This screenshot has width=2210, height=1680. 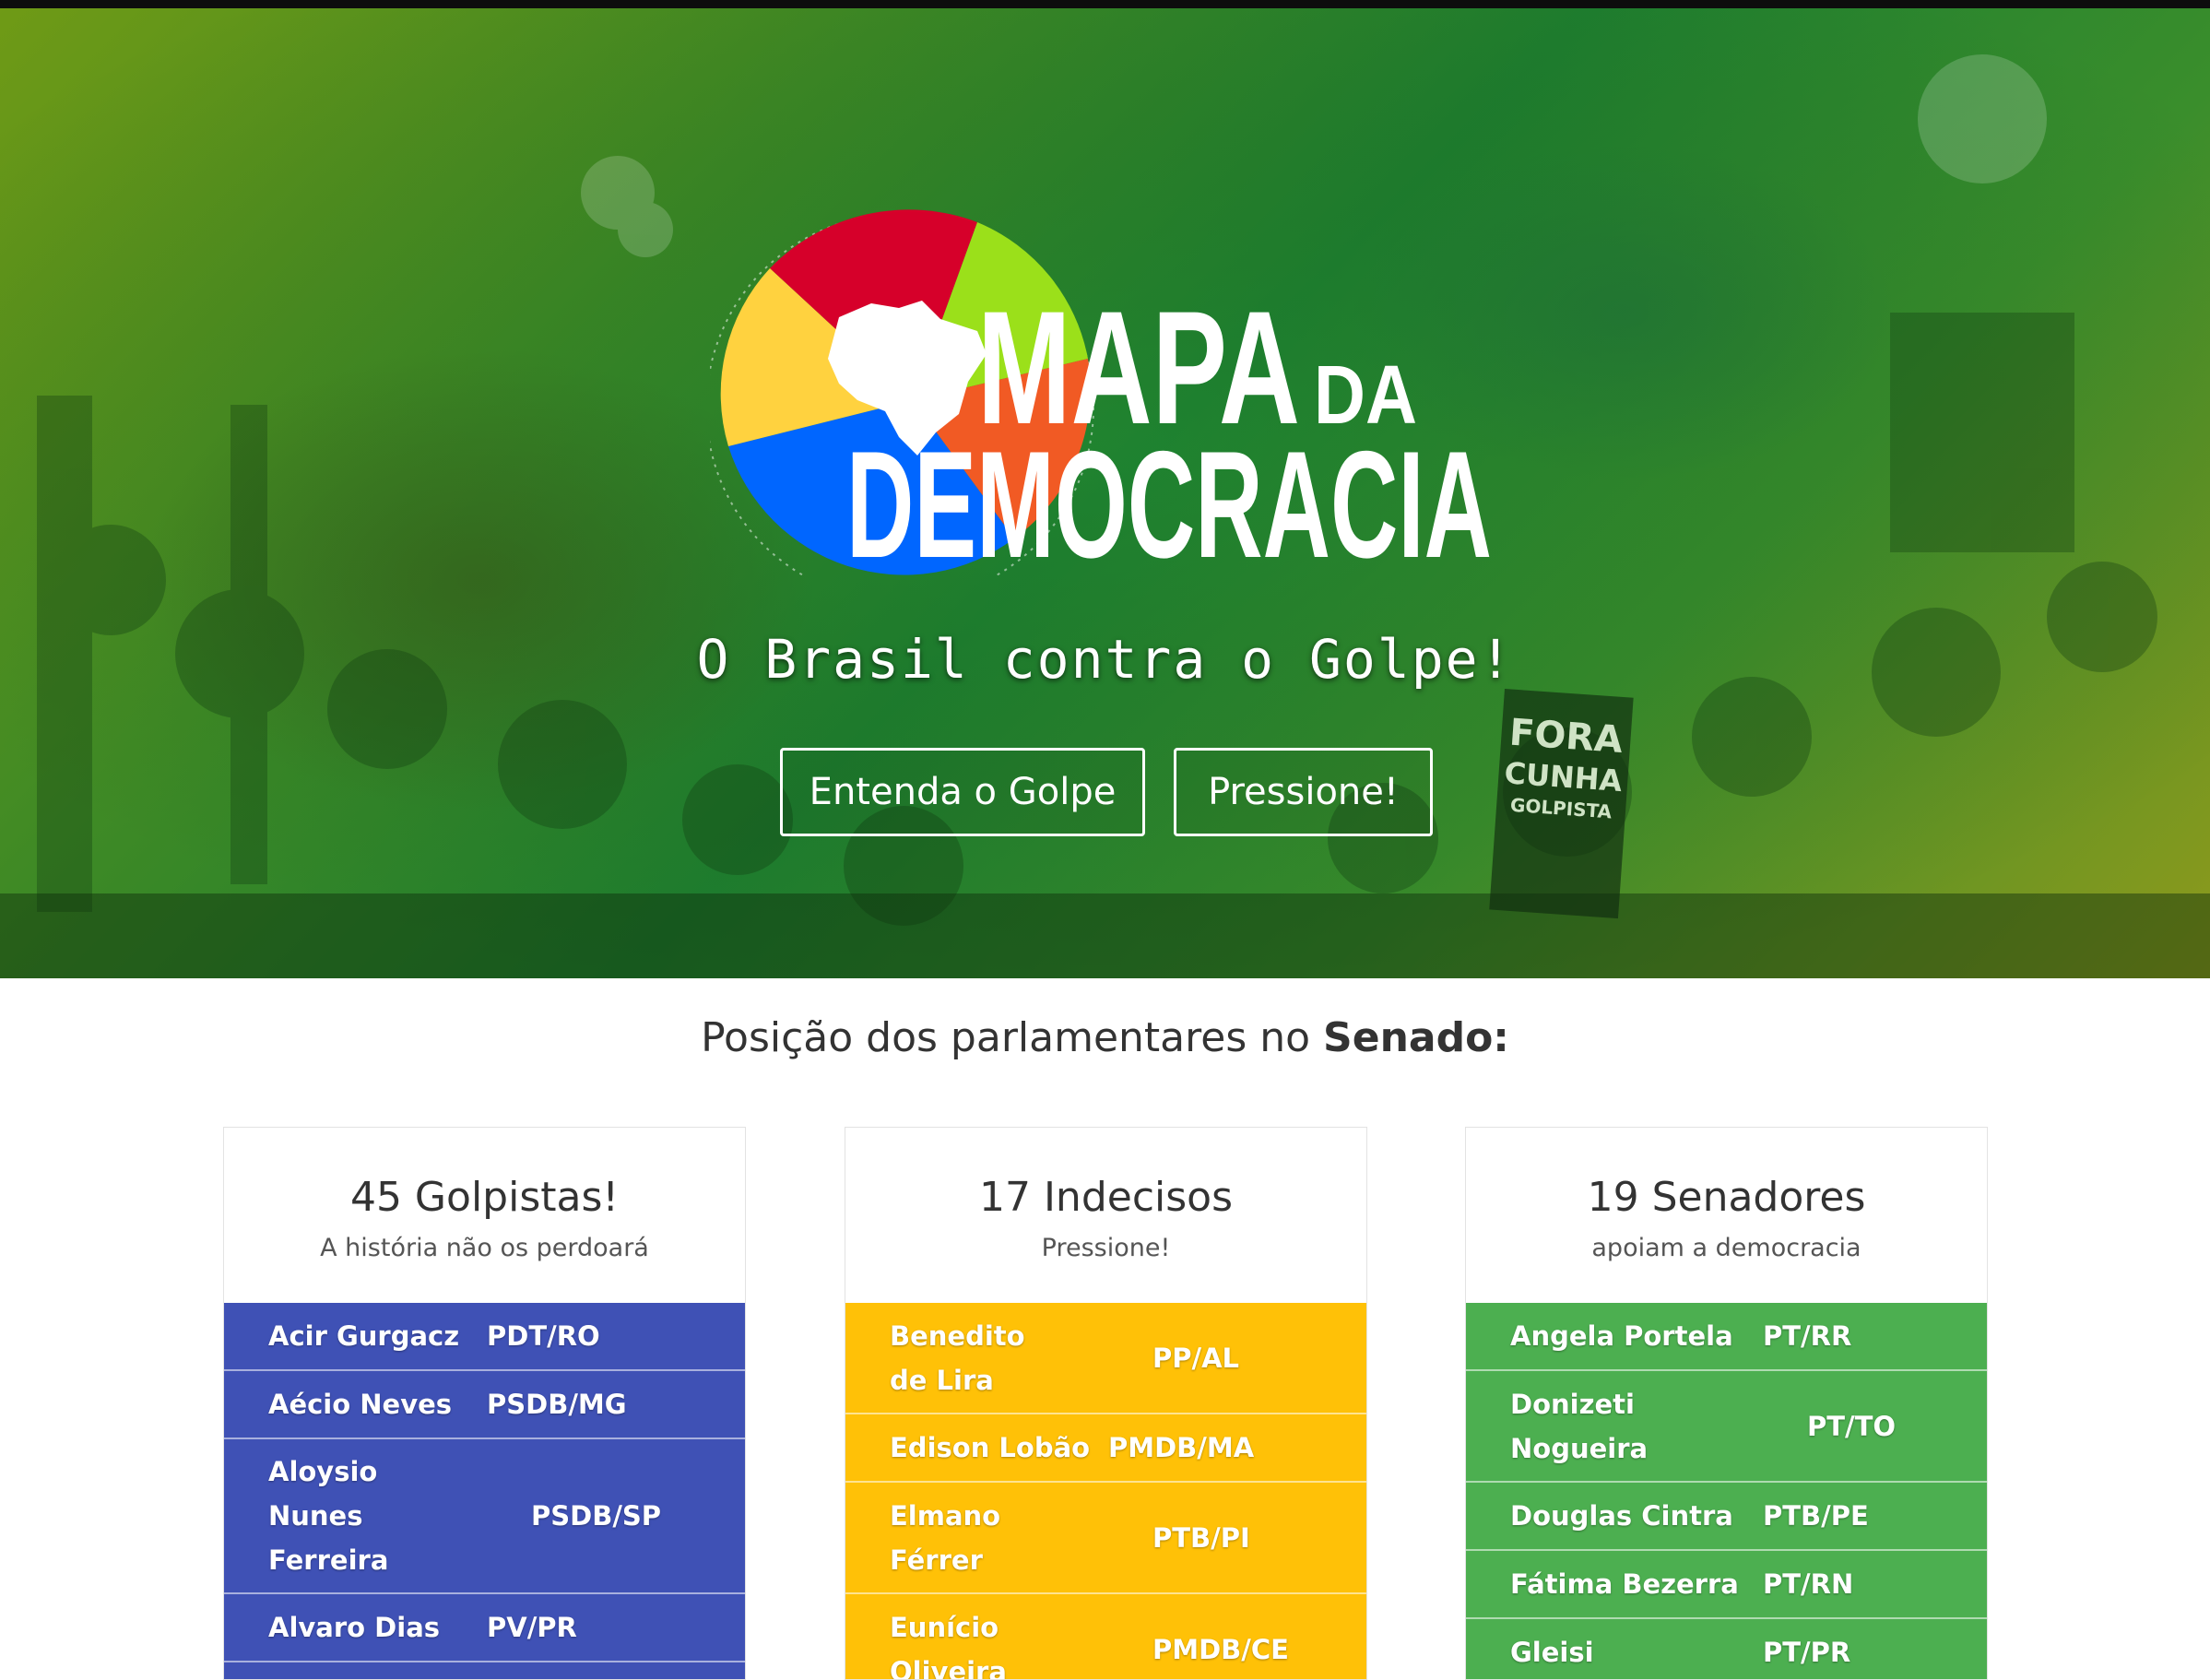 What do you see at coordinates (484, 1671) in the screenshot?
I see `senator-row` at bounding box center [484, 1671].